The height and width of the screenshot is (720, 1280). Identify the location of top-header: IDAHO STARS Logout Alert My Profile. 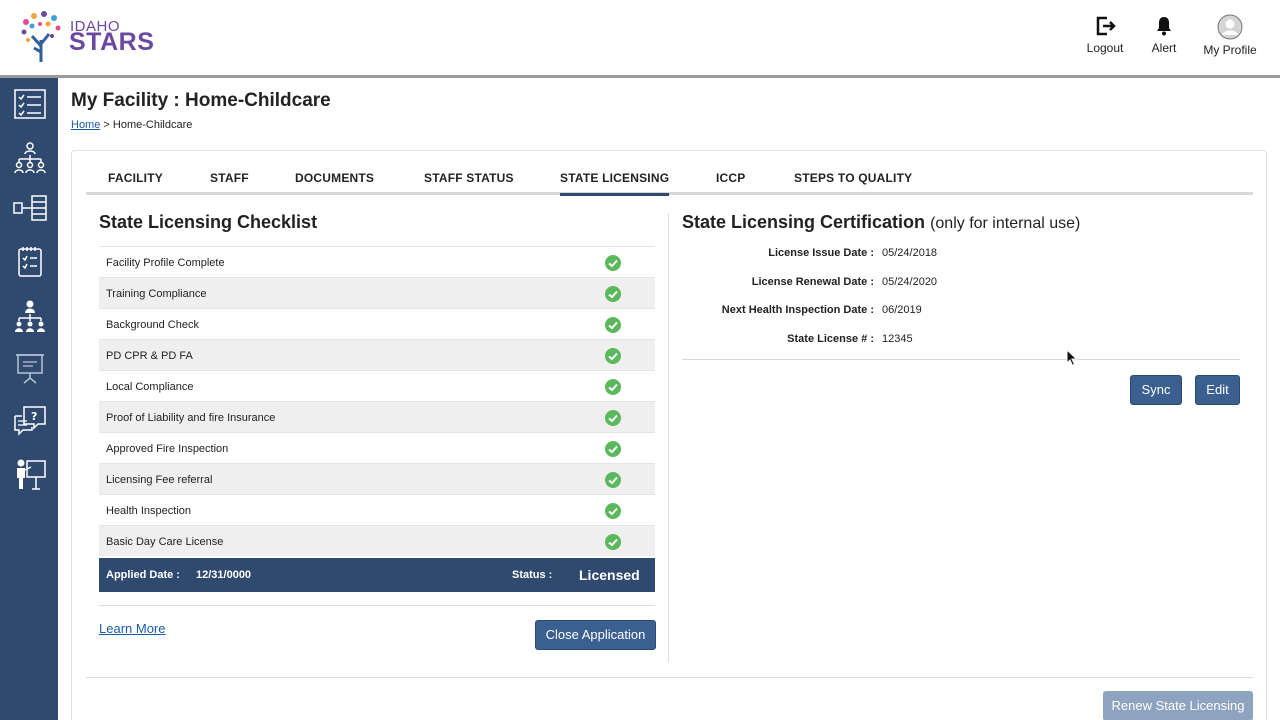
(640, 39).